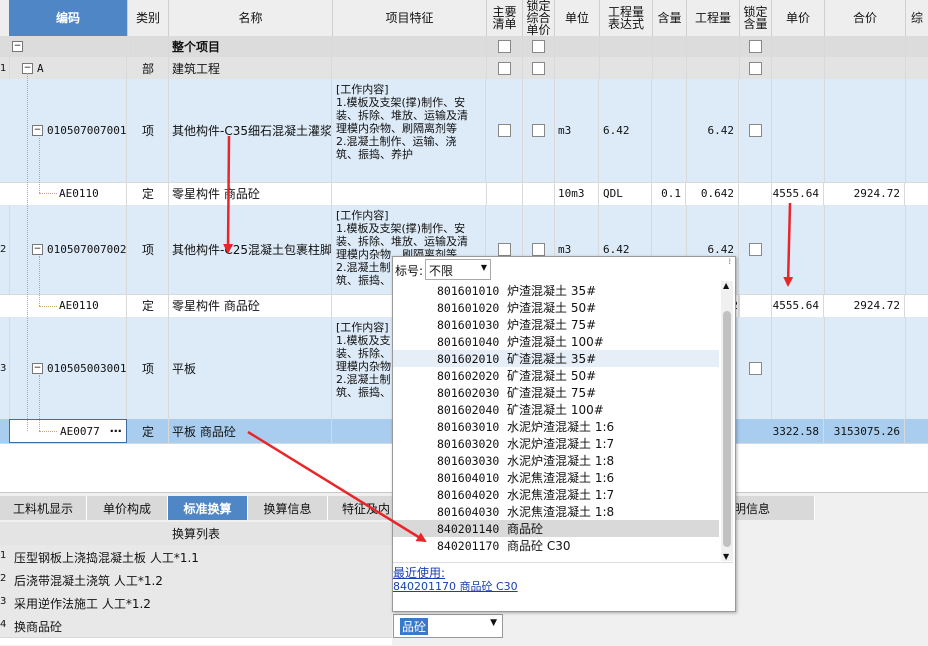 The height and width of the screenshot is (646, 928). Describe the element at coordinates (369, 321) in the screenshot. I see `arrow-to-list` at that location.